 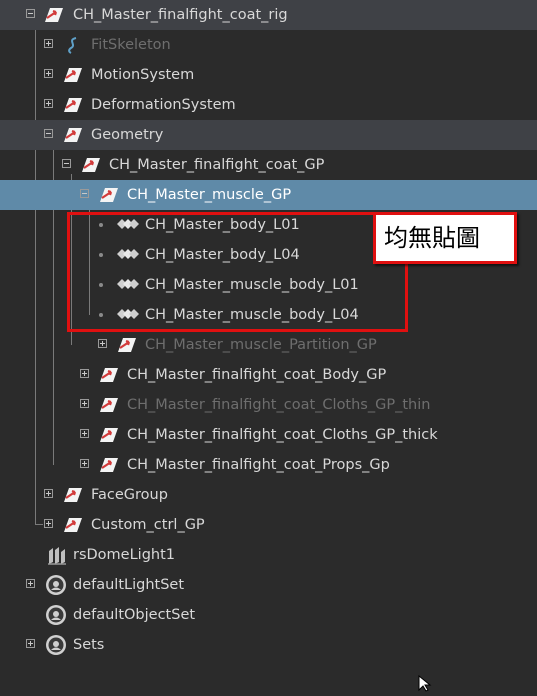 I want to click on mouse-cursor-icon, so click(x=426, y=685).